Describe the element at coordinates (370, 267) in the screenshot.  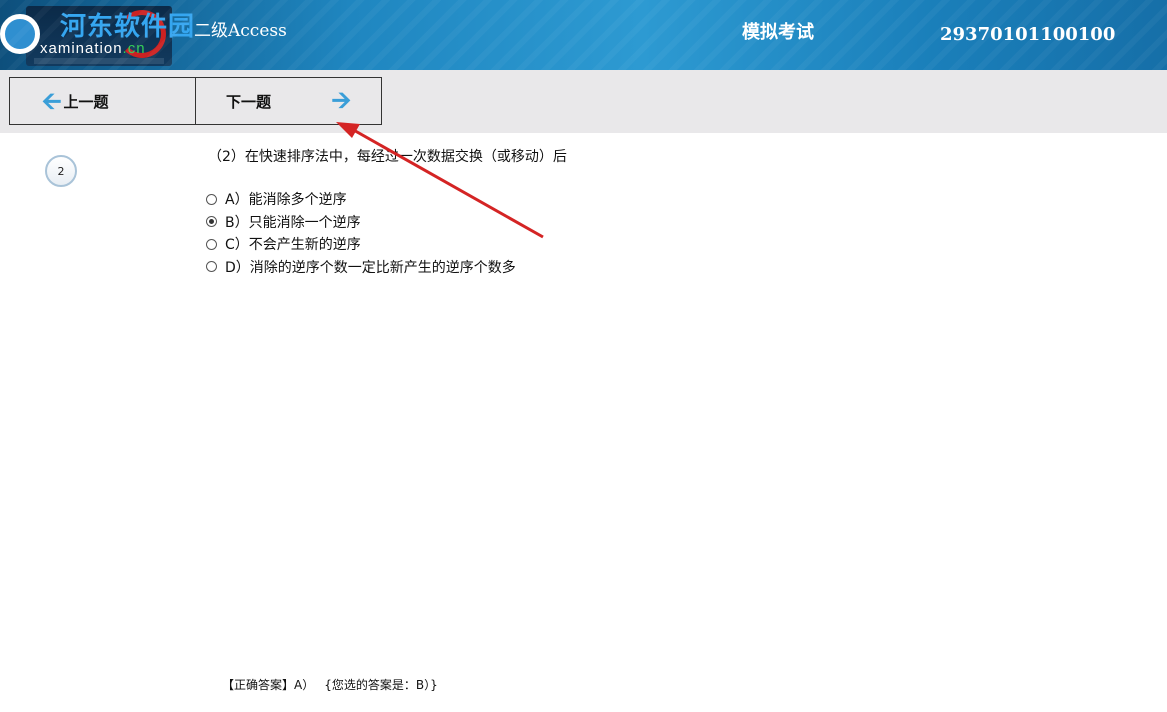
I see `option-label: D）消除的逆序个数一定比新产生的逆序个数多` at that location.